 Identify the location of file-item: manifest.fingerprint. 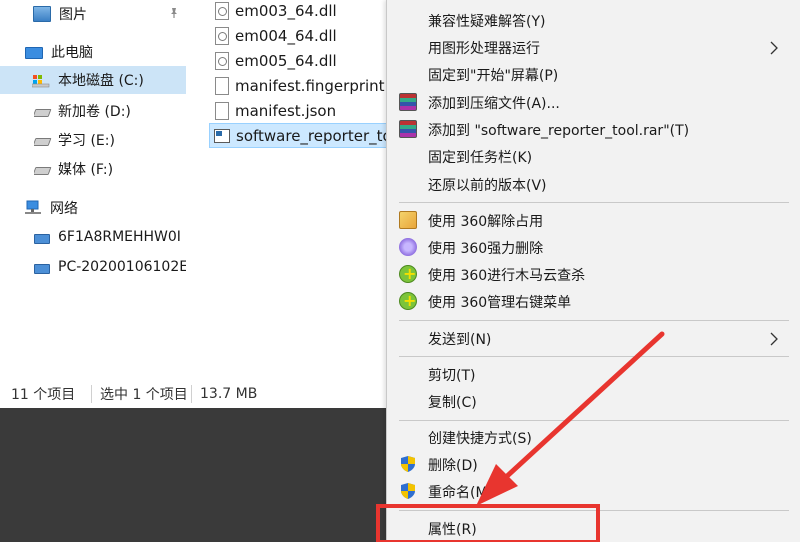
(295, 85).